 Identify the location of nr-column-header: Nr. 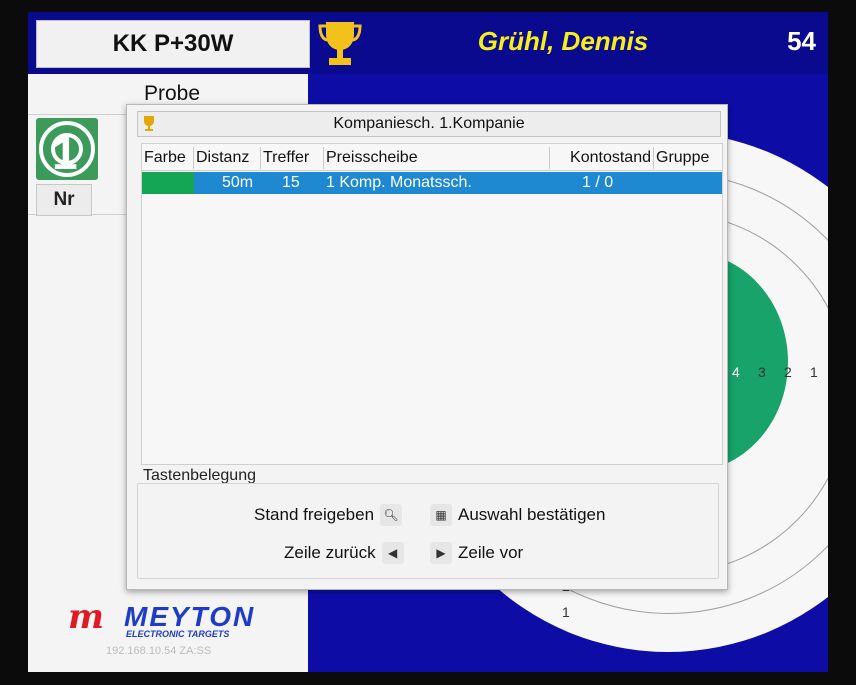
(64, 200).